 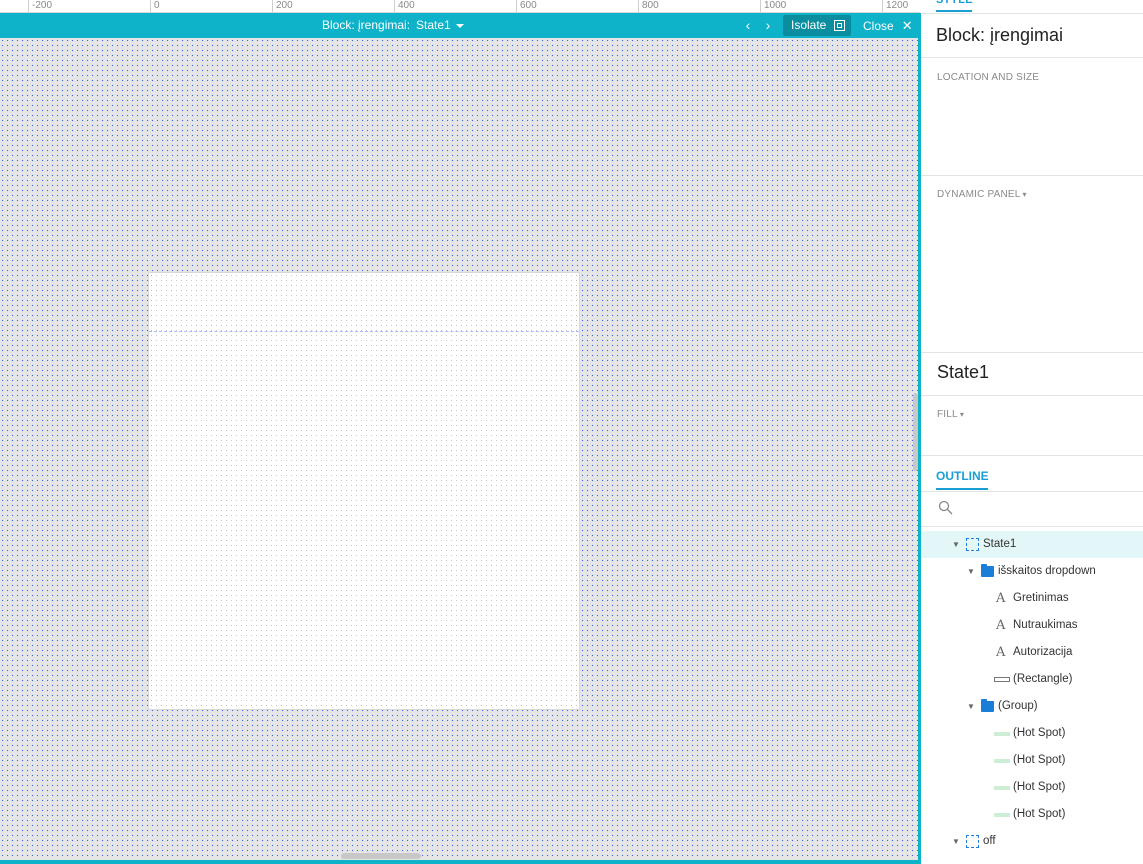 I want to click on outline-item-label: off, so click(x=989, y=841).